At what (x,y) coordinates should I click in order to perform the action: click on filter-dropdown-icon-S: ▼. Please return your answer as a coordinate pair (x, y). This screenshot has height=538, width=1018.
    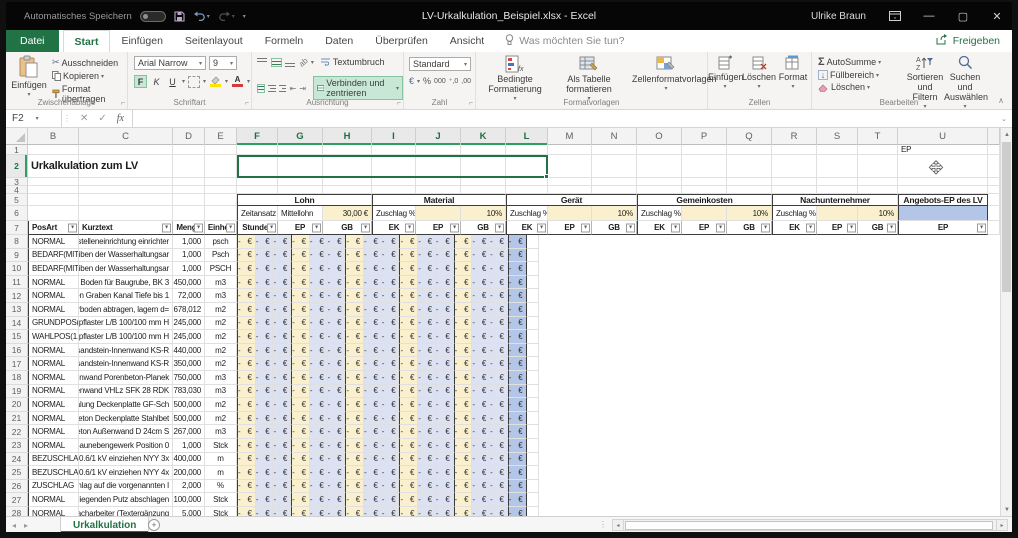
    Looking at the image, I should click on (851, 227).